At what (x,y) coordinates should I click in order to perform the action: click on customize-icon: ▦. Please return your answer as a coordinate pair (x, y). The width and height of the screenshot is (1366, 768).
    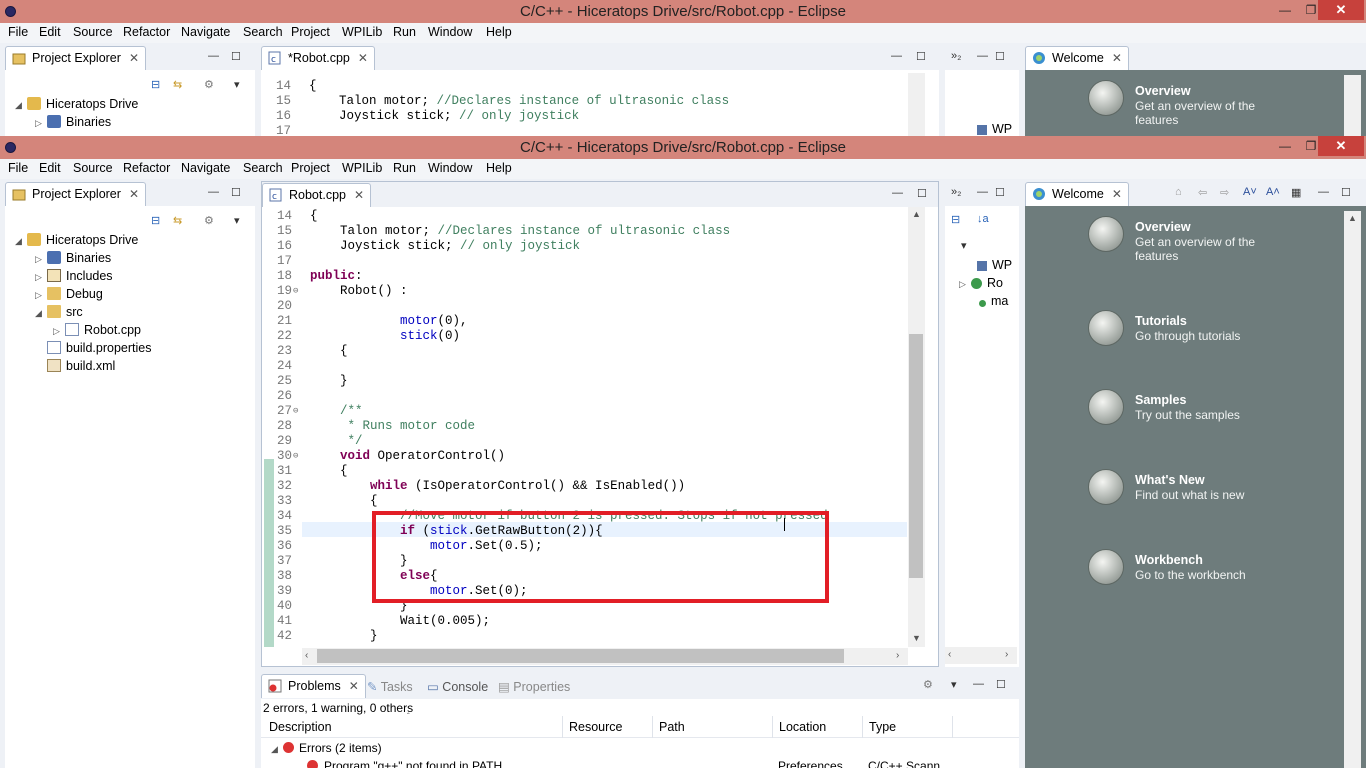
    Looking at the image, I should click on (1296, 192).